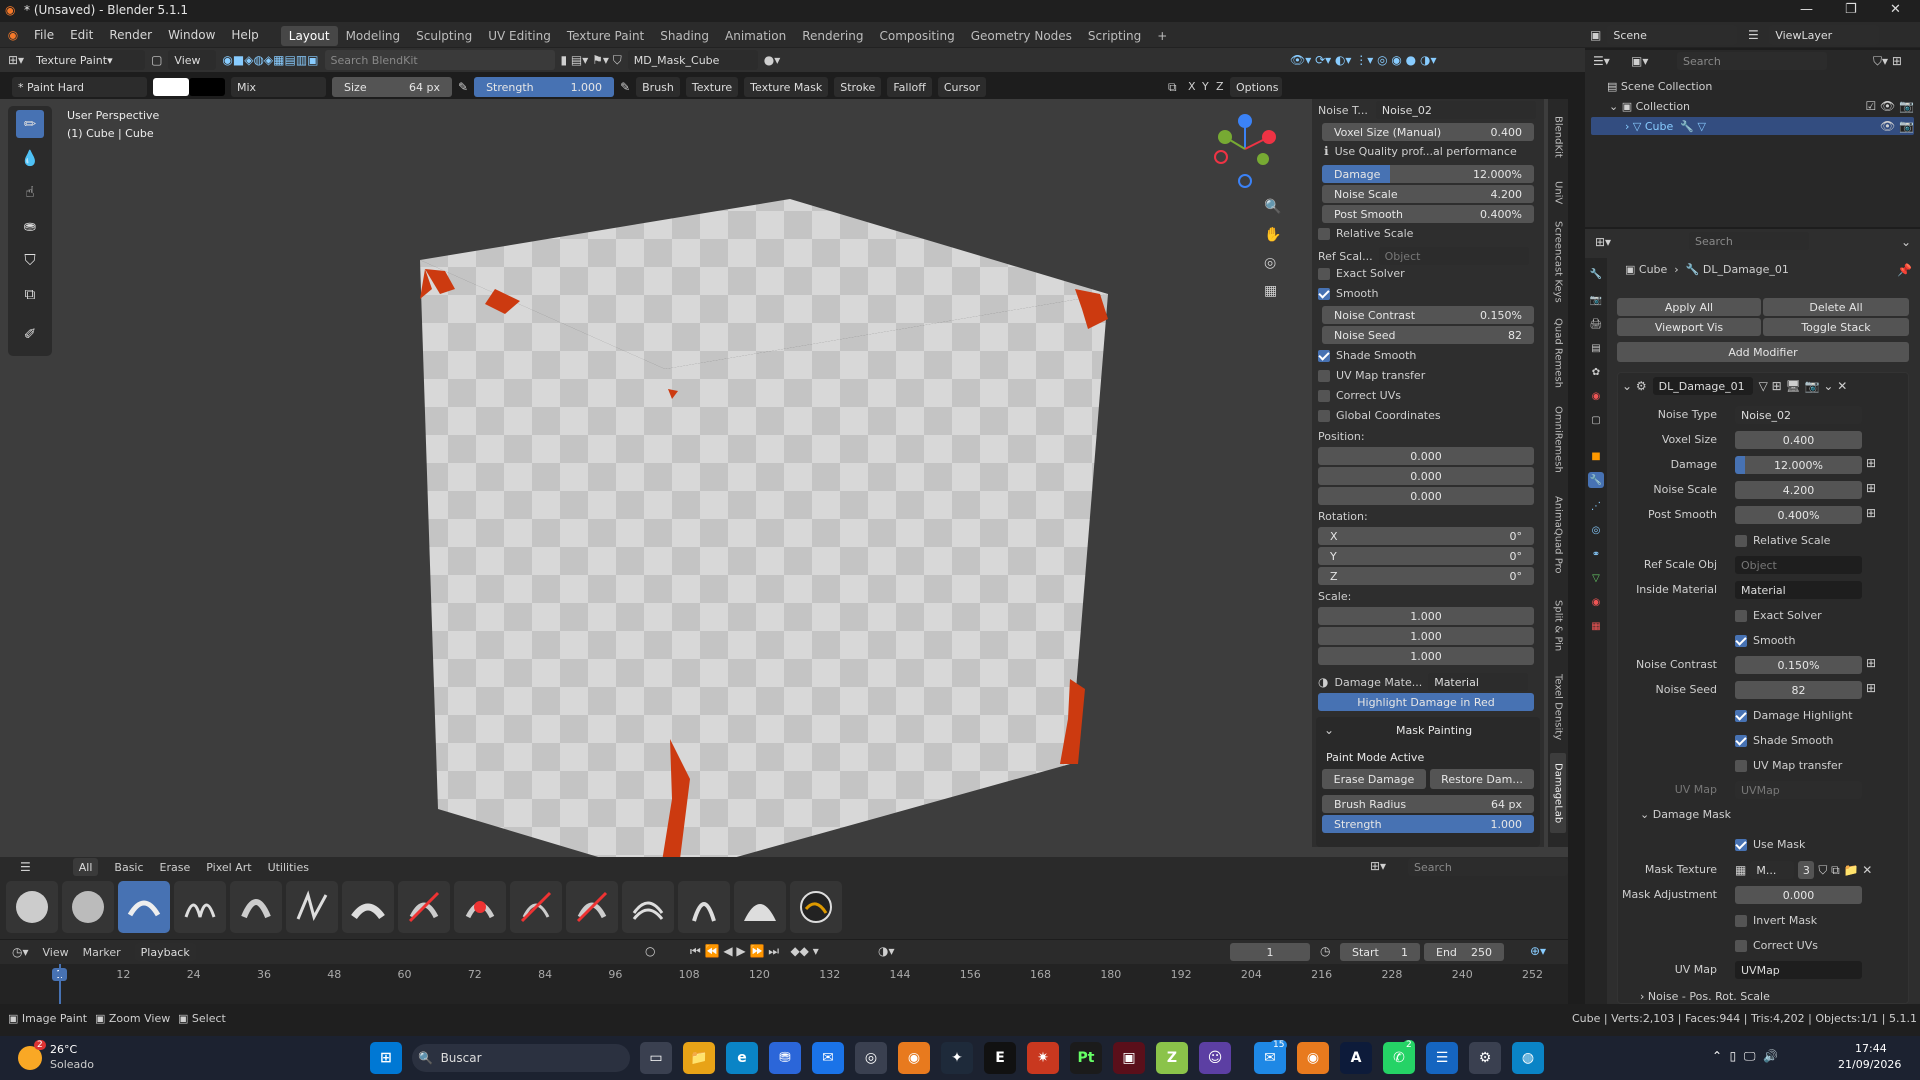 Image resolution: width=1920 pixels, height=1080 pixels. Describe the element at coordinates (1324, 233) in the screenshot. I see `relative-scale-box` at that location.